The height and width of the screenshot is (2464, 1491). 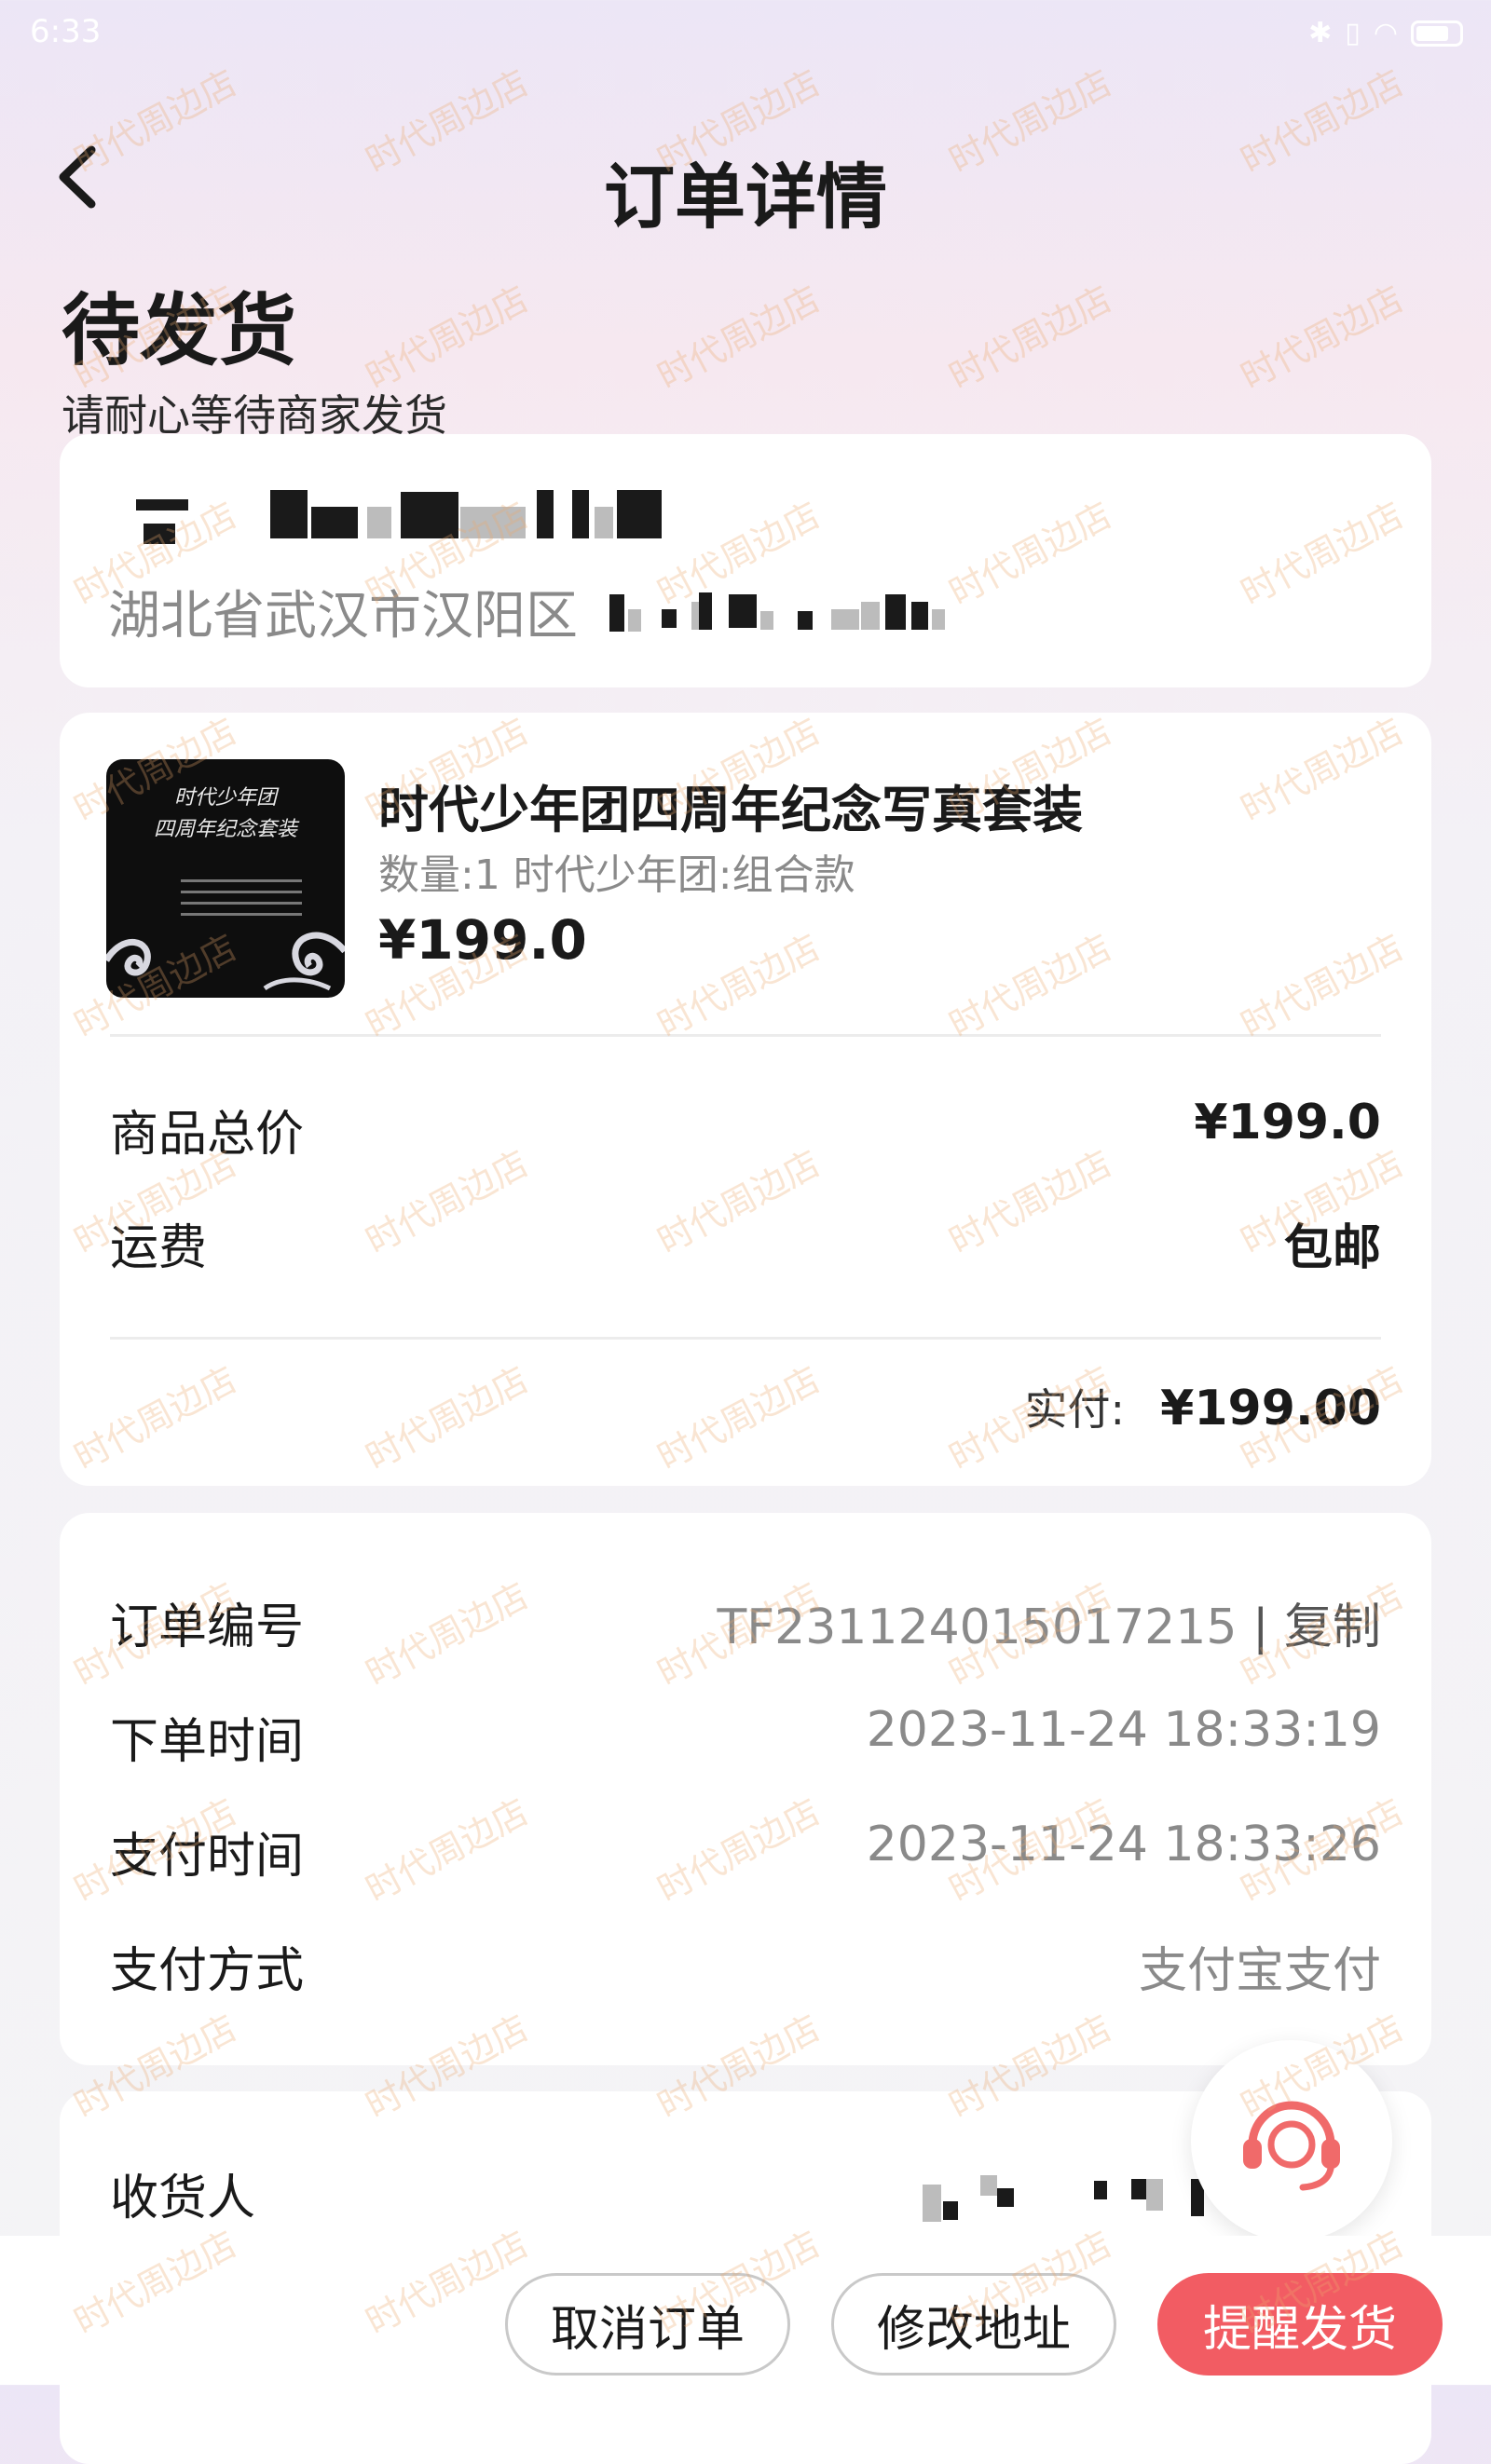 What do you see at coordinates (1075, 1409) in the screenshot?
I see `paid-label: 实付:` at bounding box center [1075, 1409].